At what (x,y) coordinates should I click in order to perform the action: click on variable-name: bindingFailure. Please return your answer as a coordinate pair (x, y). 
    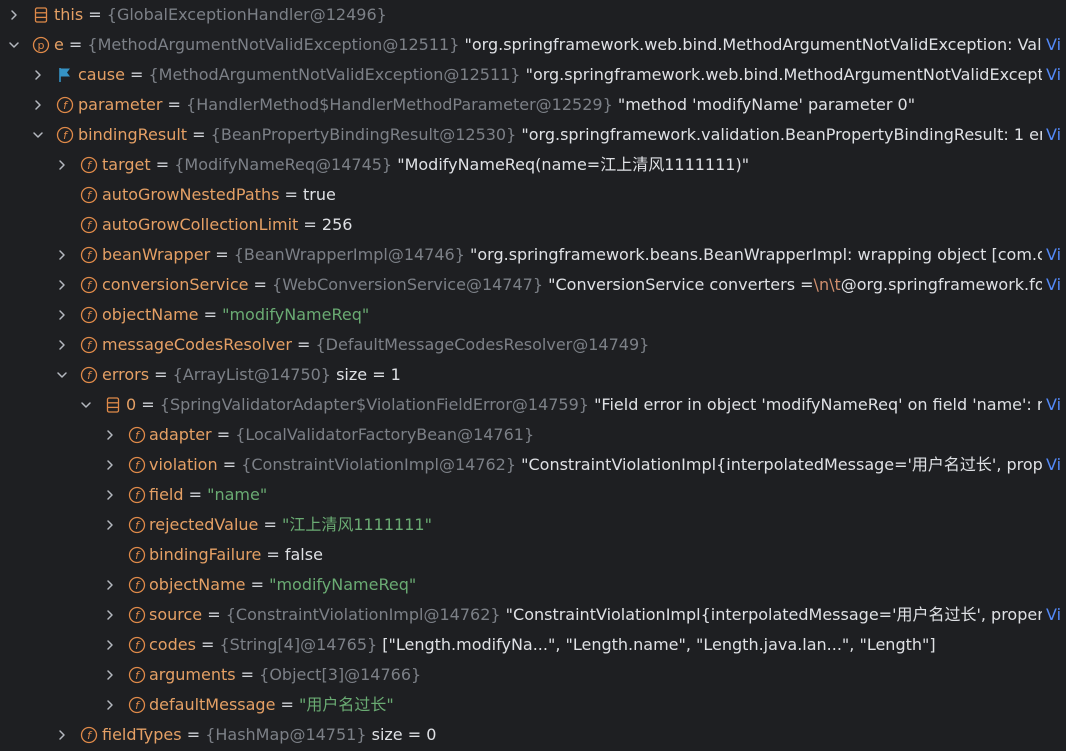
    Looking at the image, I should click on (205, 554).